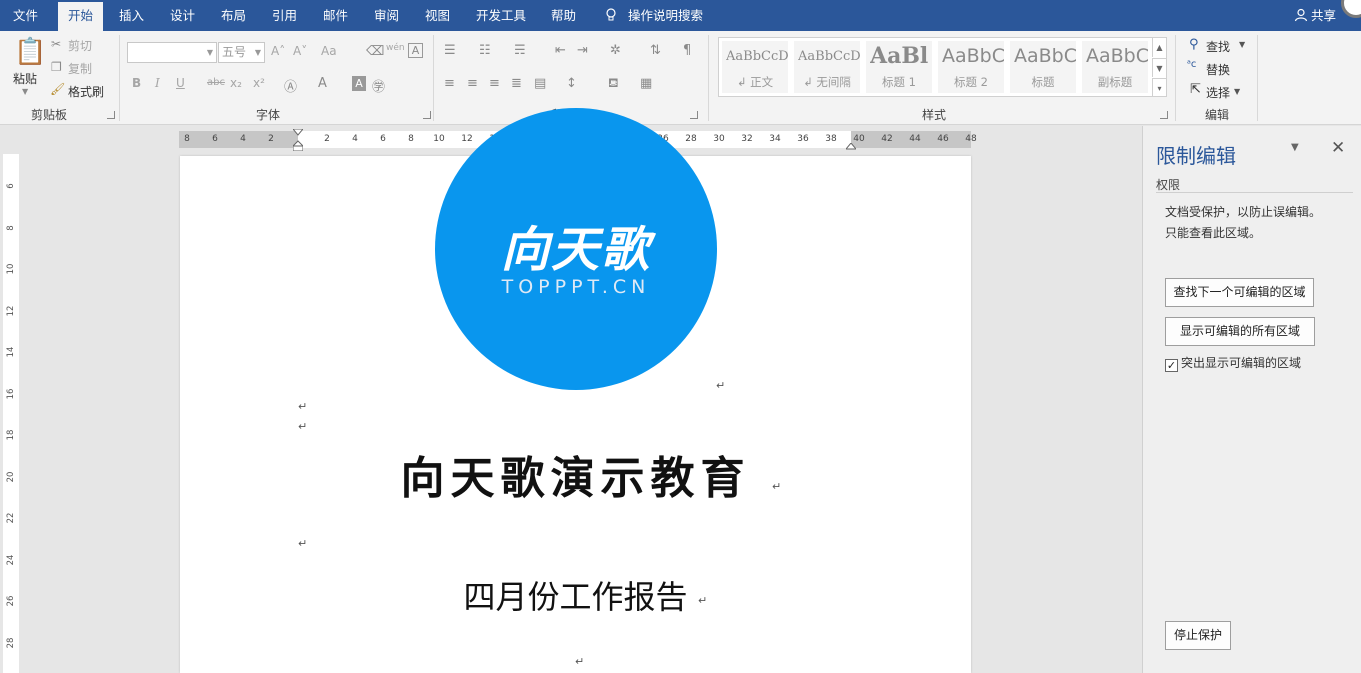 The height and width of the screenshot is (673, 1361). Describe the element at coordinates (131, 15) in the screenshot. I see `tab-insert: 插入` at that location.